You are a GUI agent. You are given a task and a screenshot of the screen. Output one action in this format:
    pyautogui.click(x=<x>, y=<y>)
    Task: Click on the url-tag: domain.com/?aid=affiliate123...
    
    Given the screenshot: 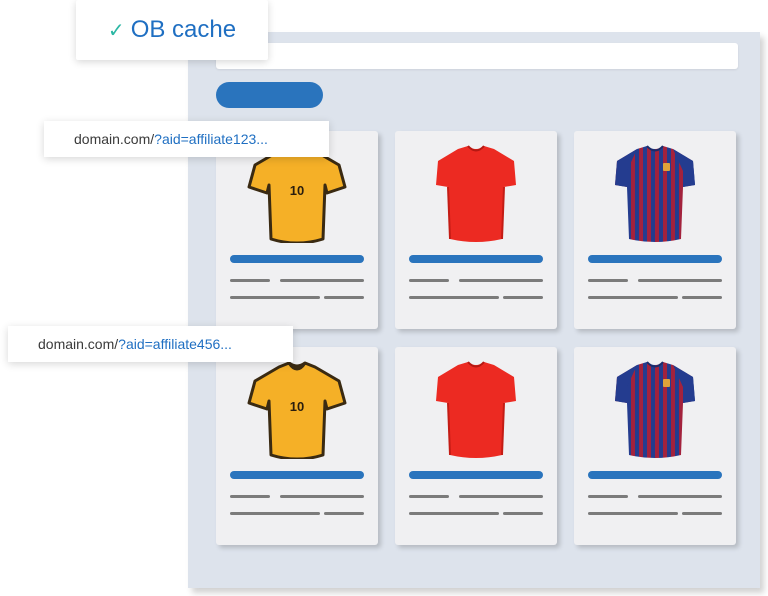 What is the action you would take?
    pyautogui.click(x=186, y=139)
    